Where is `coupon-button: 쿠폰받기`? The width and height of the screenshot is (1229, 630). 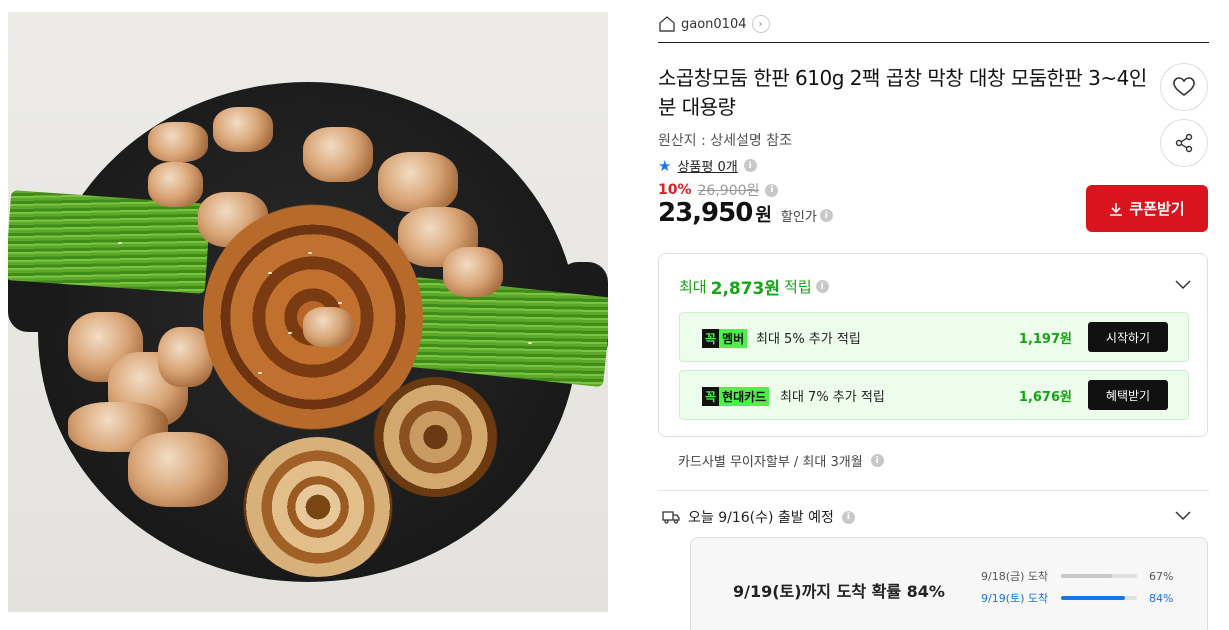
coupon-button: 쿠폰받기 is located at coordinates (1147, 208).